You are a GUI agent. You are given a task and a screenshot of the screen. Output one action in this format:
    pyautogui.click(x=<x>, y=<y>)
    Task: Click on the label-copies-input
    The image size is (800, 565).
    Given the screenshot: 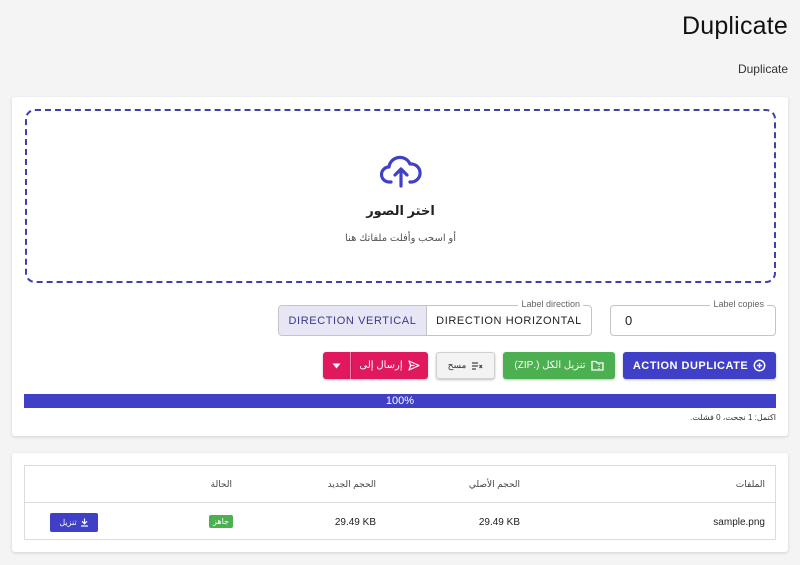 What is the action you would take?
    pyautogui.click(x=690, y=320)
    